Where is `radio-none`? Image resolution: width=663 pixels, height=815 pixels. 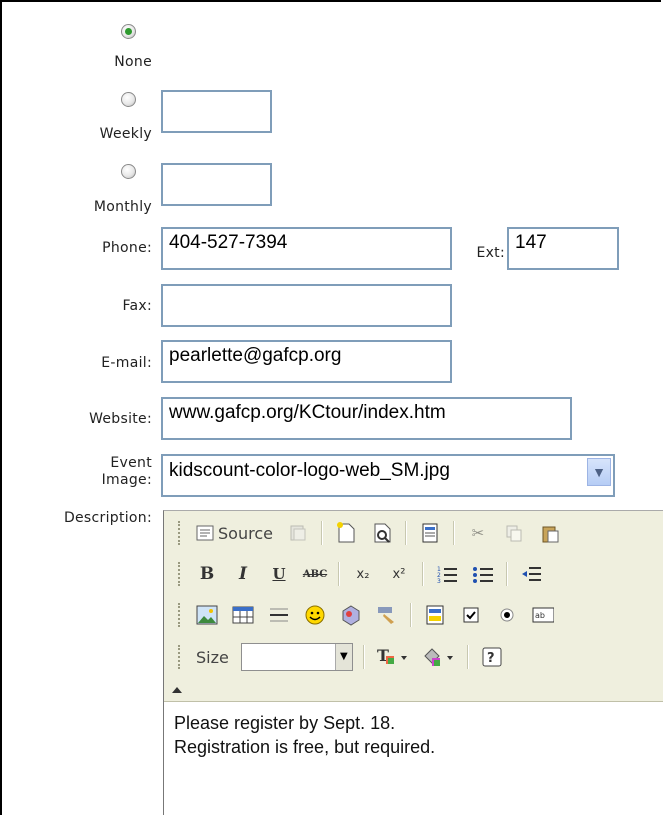
radio-none is located at coordinates (128, 31).